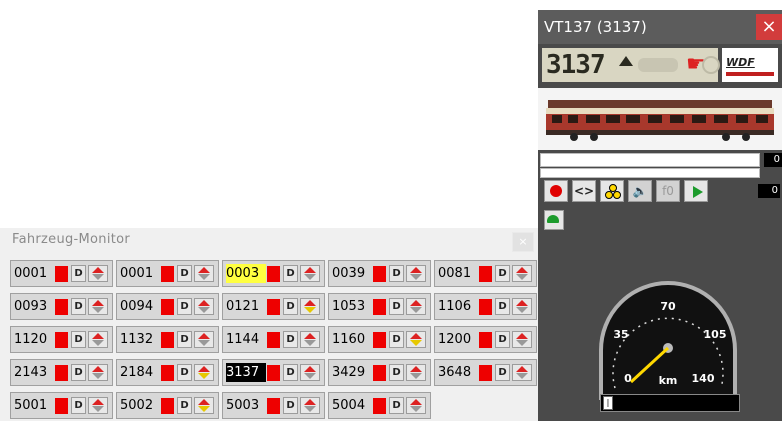 The height and width of the screenshot is (421, 782). What do you see at coordinates (273, 339) in the screenshot?
I see `vehicle-tile: 1144 D` at bounding box center [273, 339].